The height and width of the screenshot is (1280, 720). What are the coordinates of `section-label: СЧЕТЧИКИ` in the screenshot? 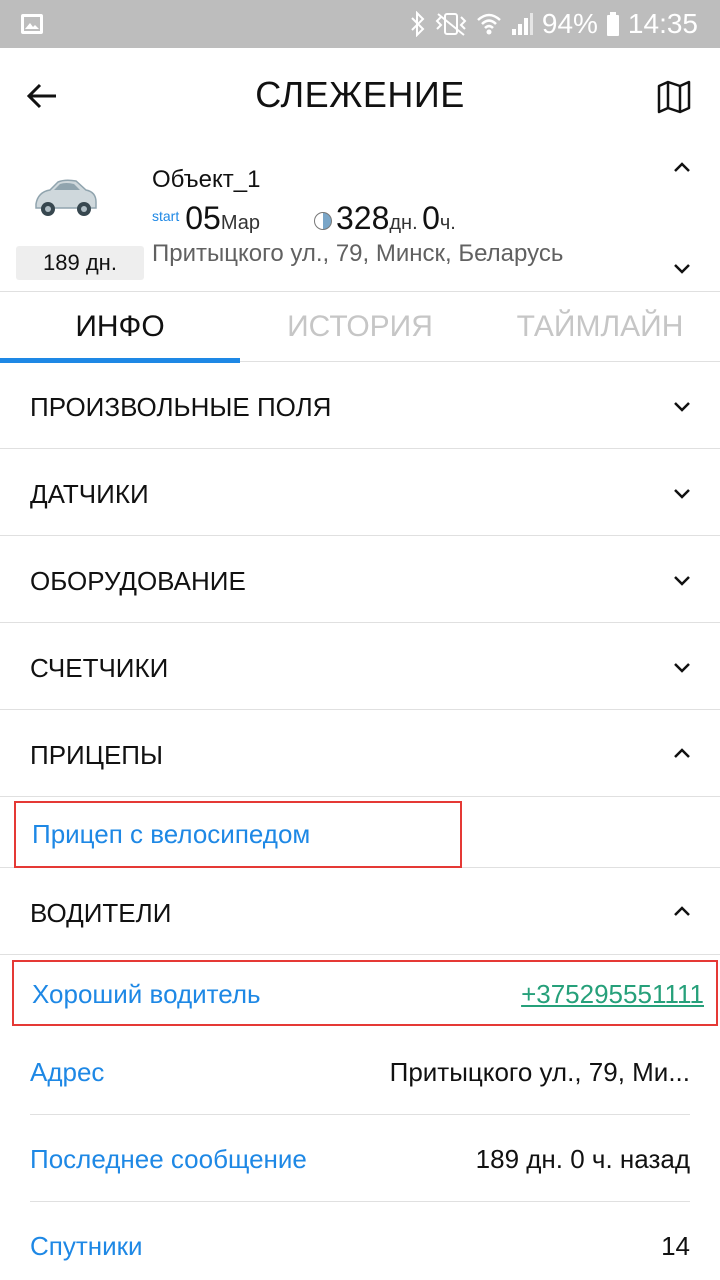 It's located at (99, 668).